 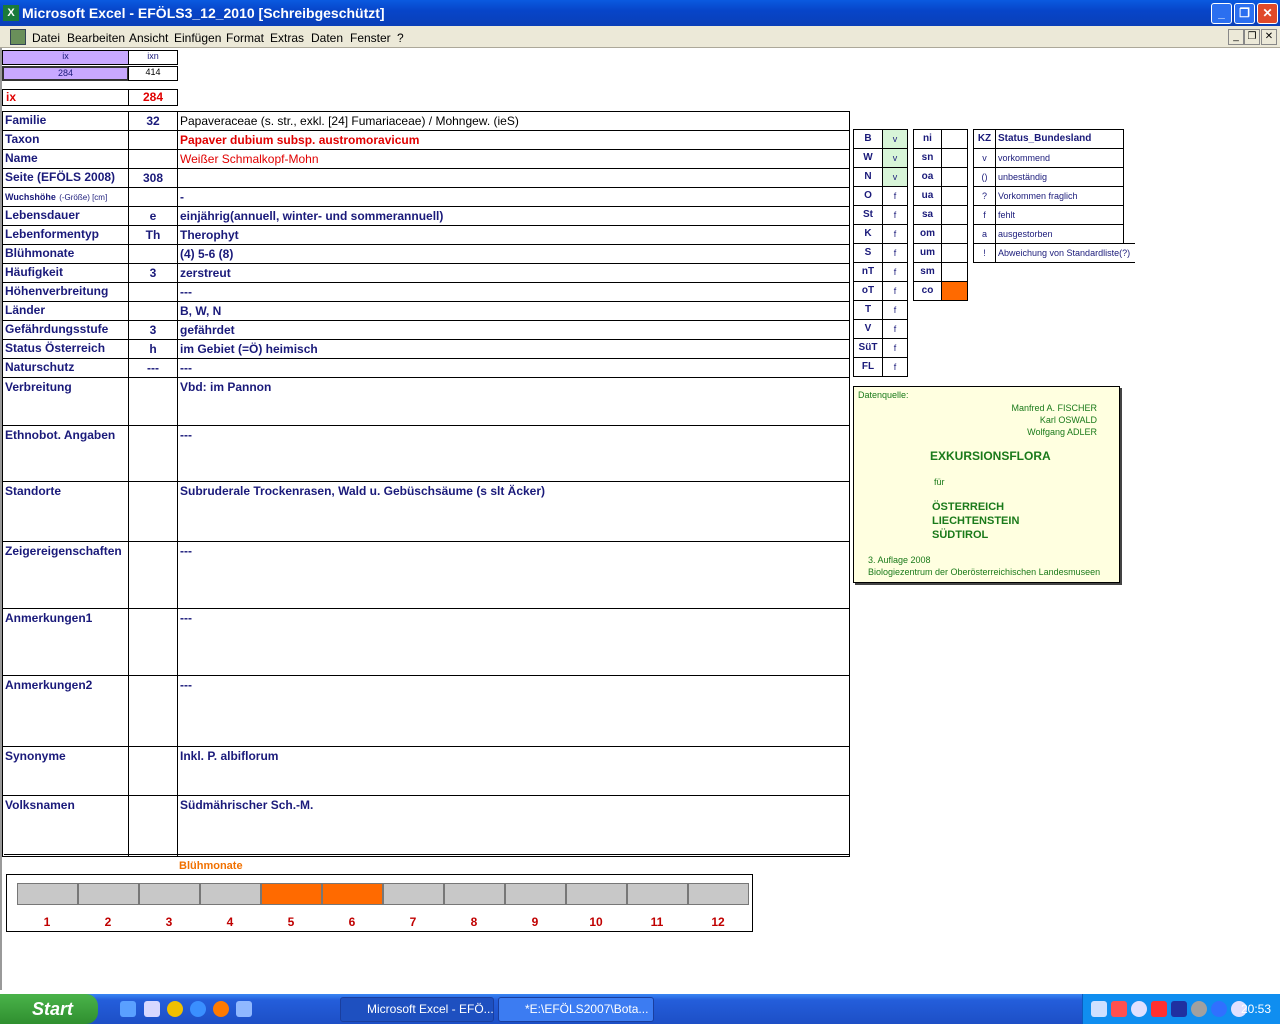 I want to click on row-label-0: Familie, so click(x=65, y=121).